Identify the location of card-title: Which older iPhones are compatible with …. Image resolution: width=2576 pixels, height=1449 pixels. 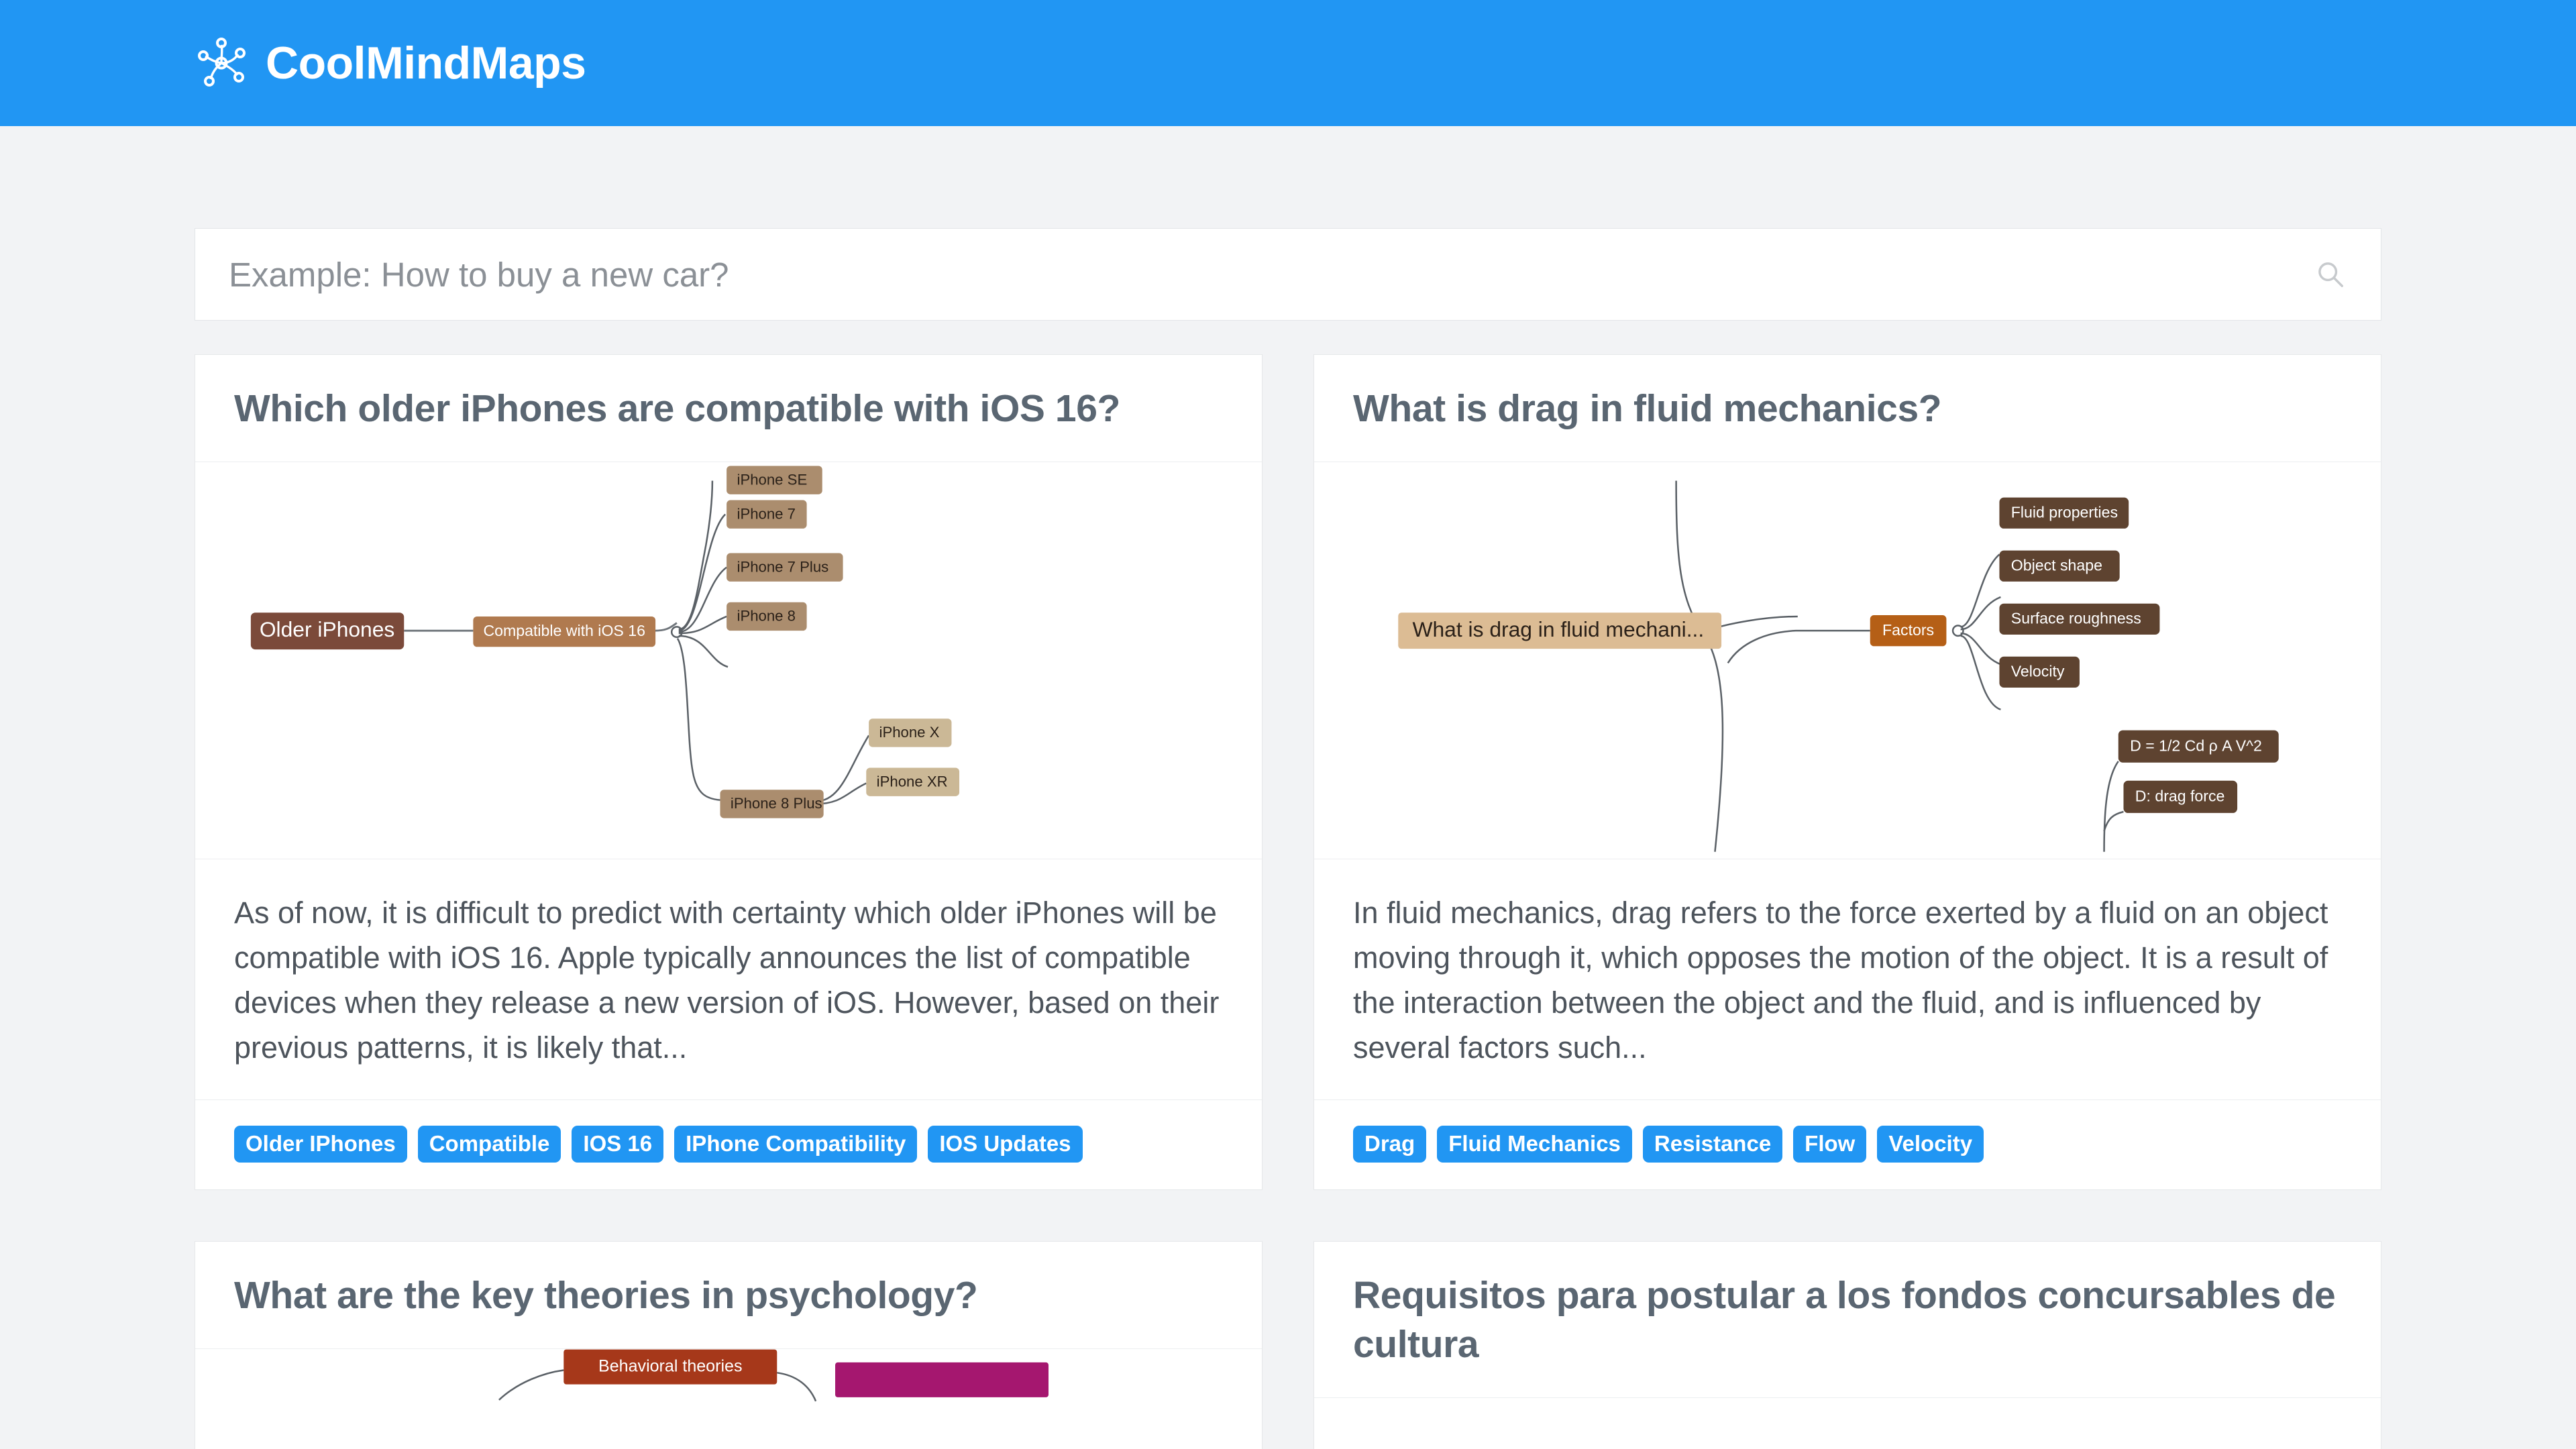
(677, 408).